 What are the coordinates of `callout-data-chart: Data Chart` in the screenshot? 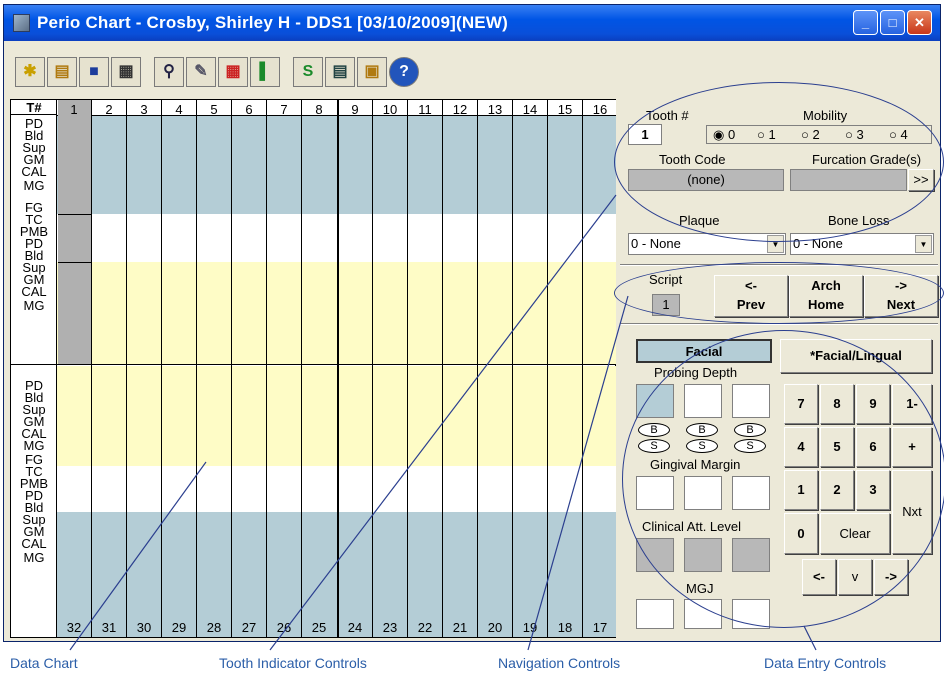 It's located at (44, 663).